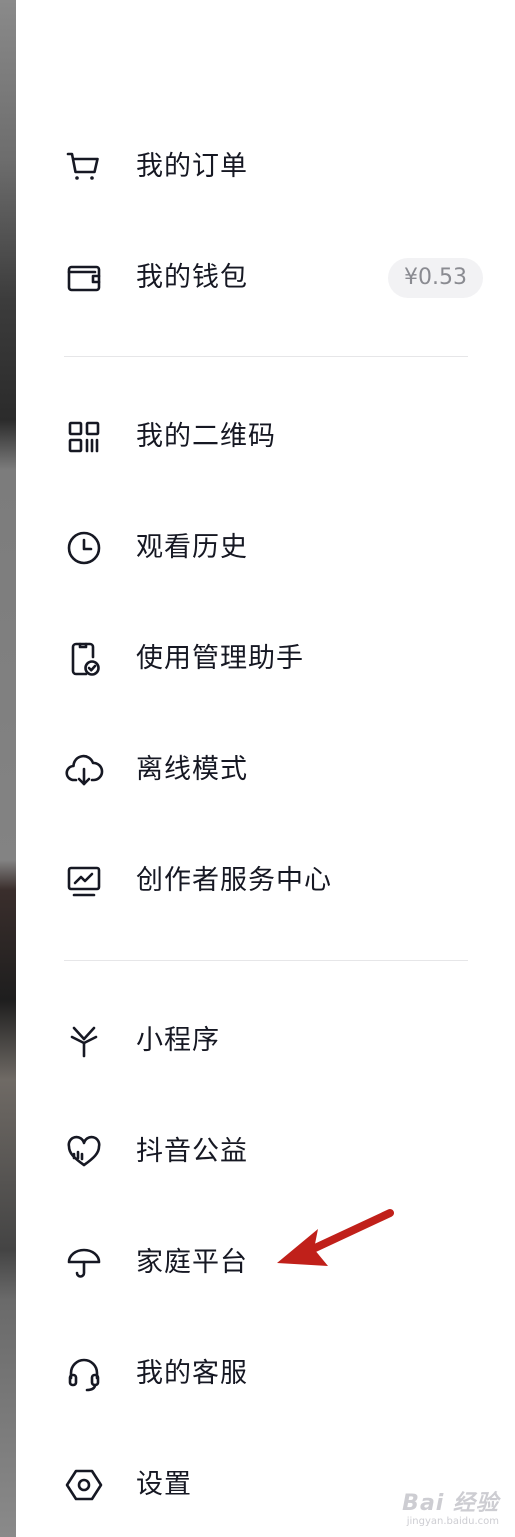 Image resolution: width=515 pixels, height=1537 pixels. I want to click on menu-item-label: 离线模式, so click(192, 769).